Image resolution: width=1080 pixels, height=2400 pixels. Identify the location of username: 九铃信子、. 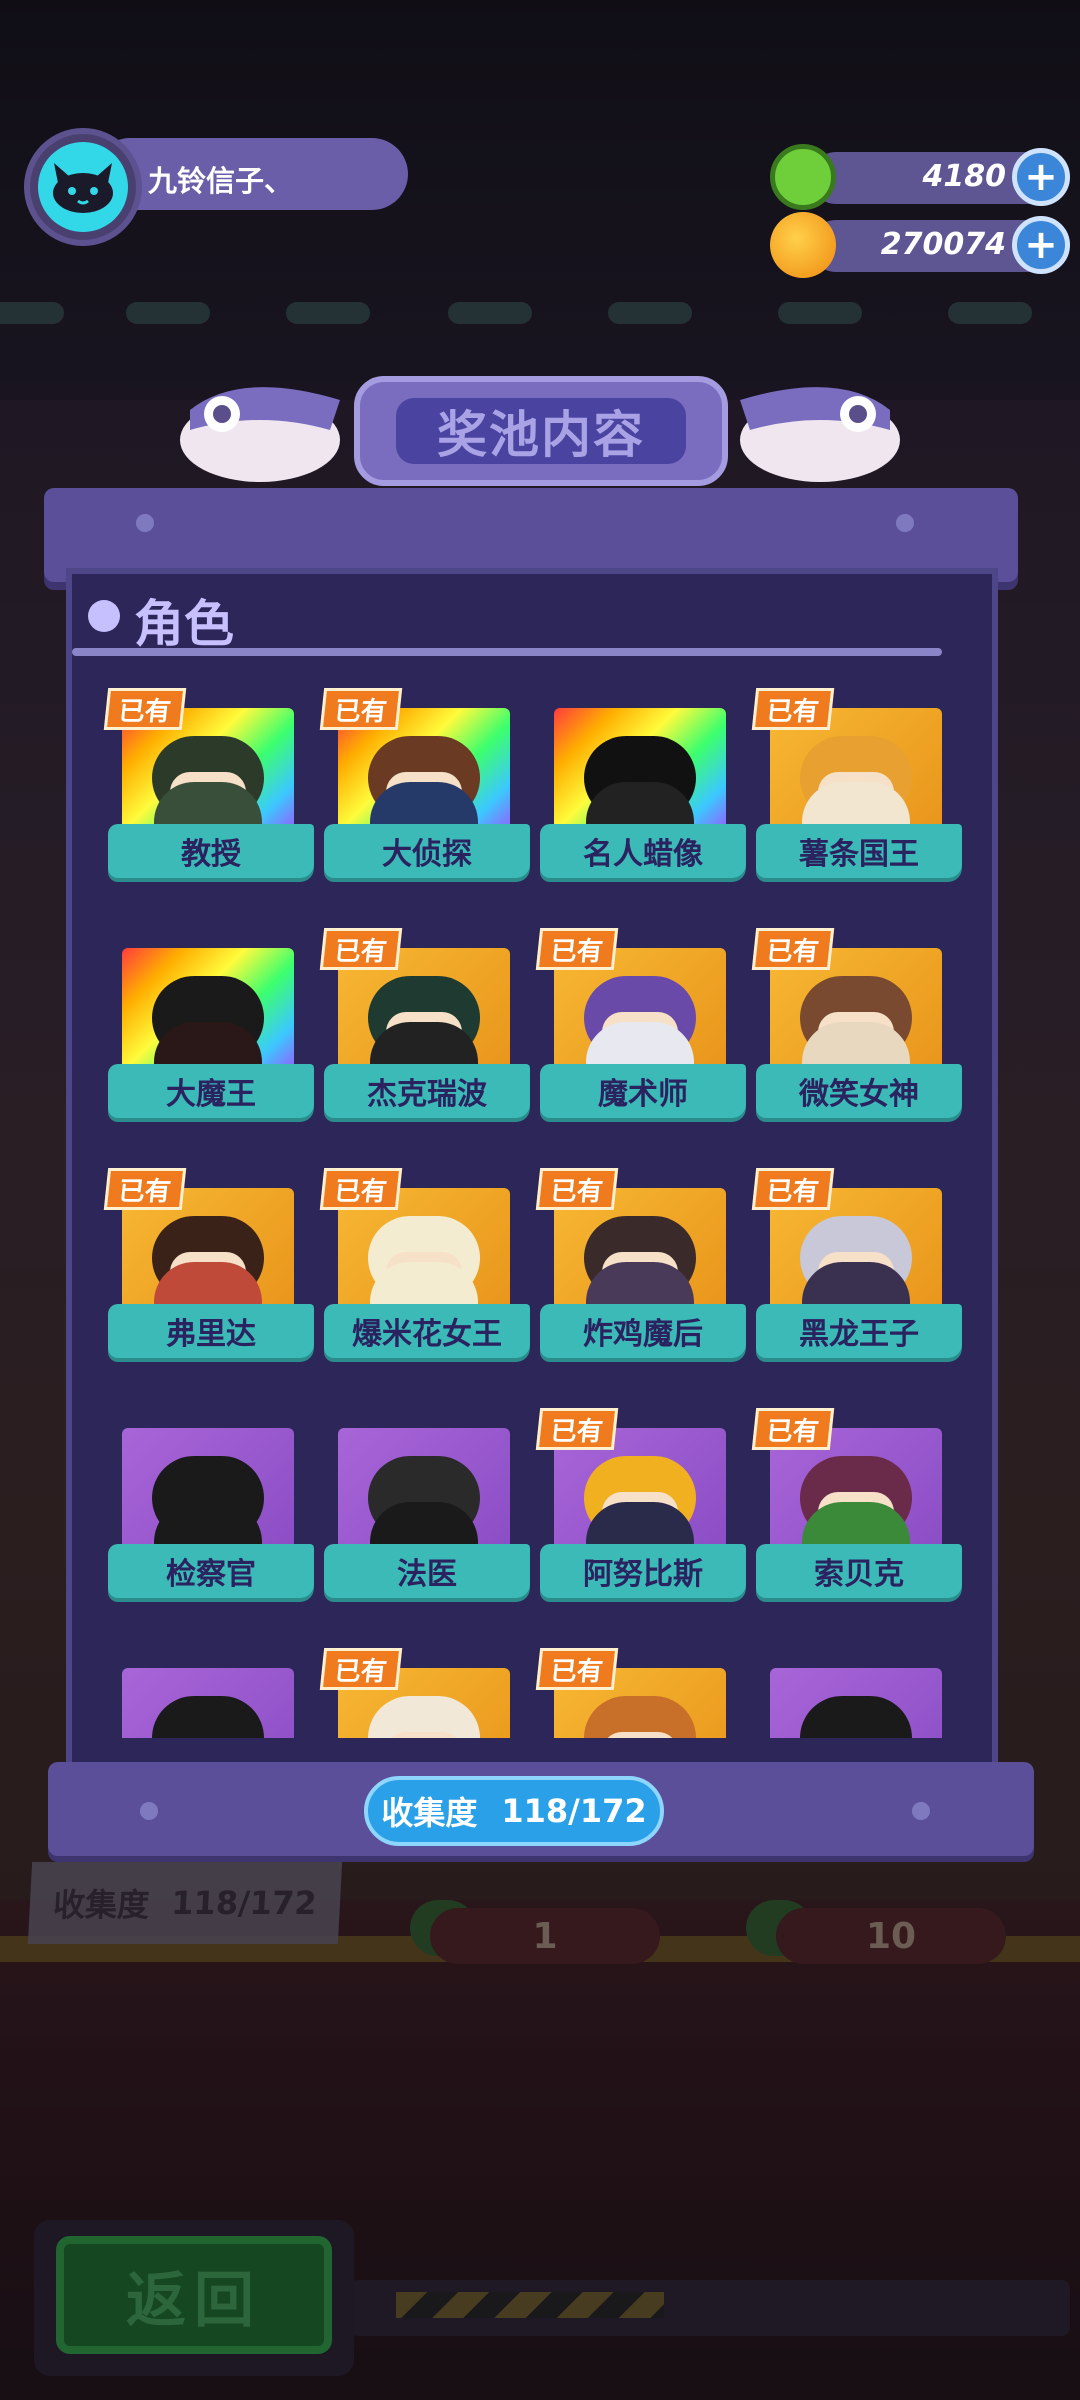
(221, 181).